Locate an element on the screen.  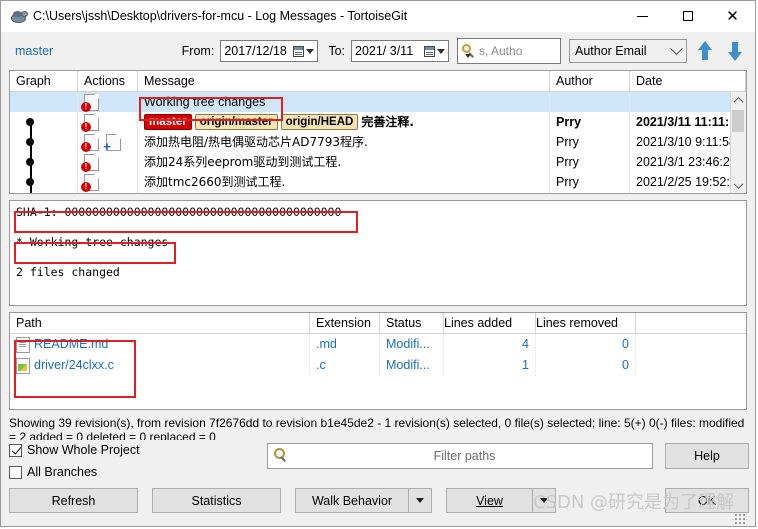
search-input: s, Autho is located at coordinates (509, 51).